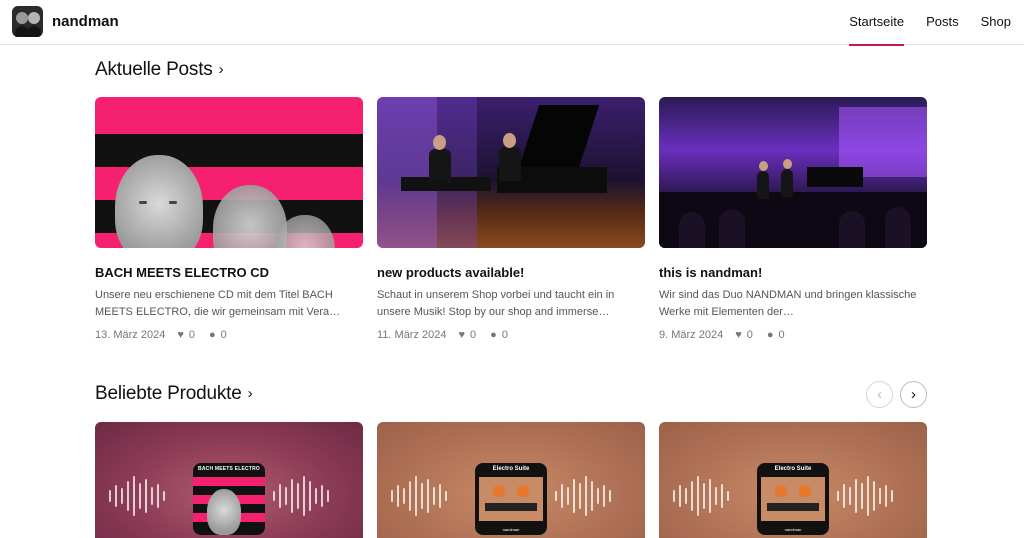 The width and height of the screenshot is (1024, 538). Describe the element at coordinates (990, 22) in the screenshot. I see `nav-item-shop: Shop` at that location.